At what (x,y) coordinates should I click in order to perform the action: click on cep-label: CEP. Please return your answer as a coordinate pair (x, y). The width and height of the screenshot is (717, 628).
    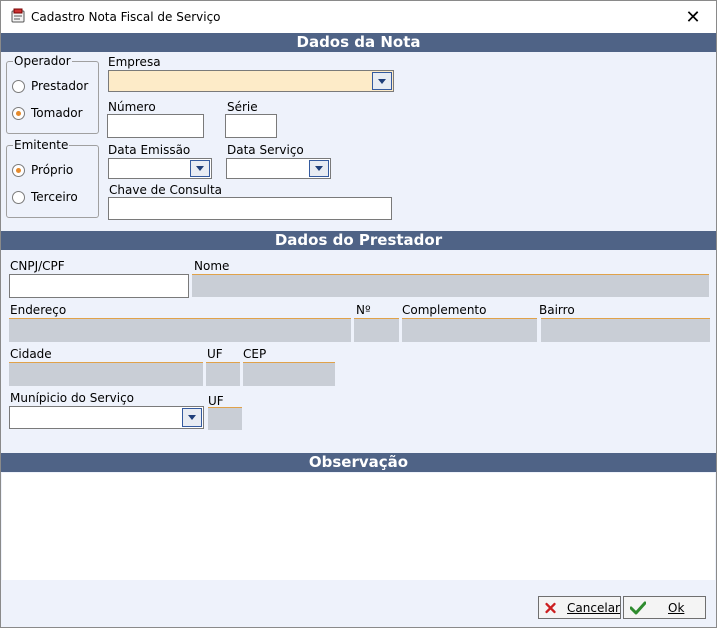
    Looking at the image, I should click on (255, 354).